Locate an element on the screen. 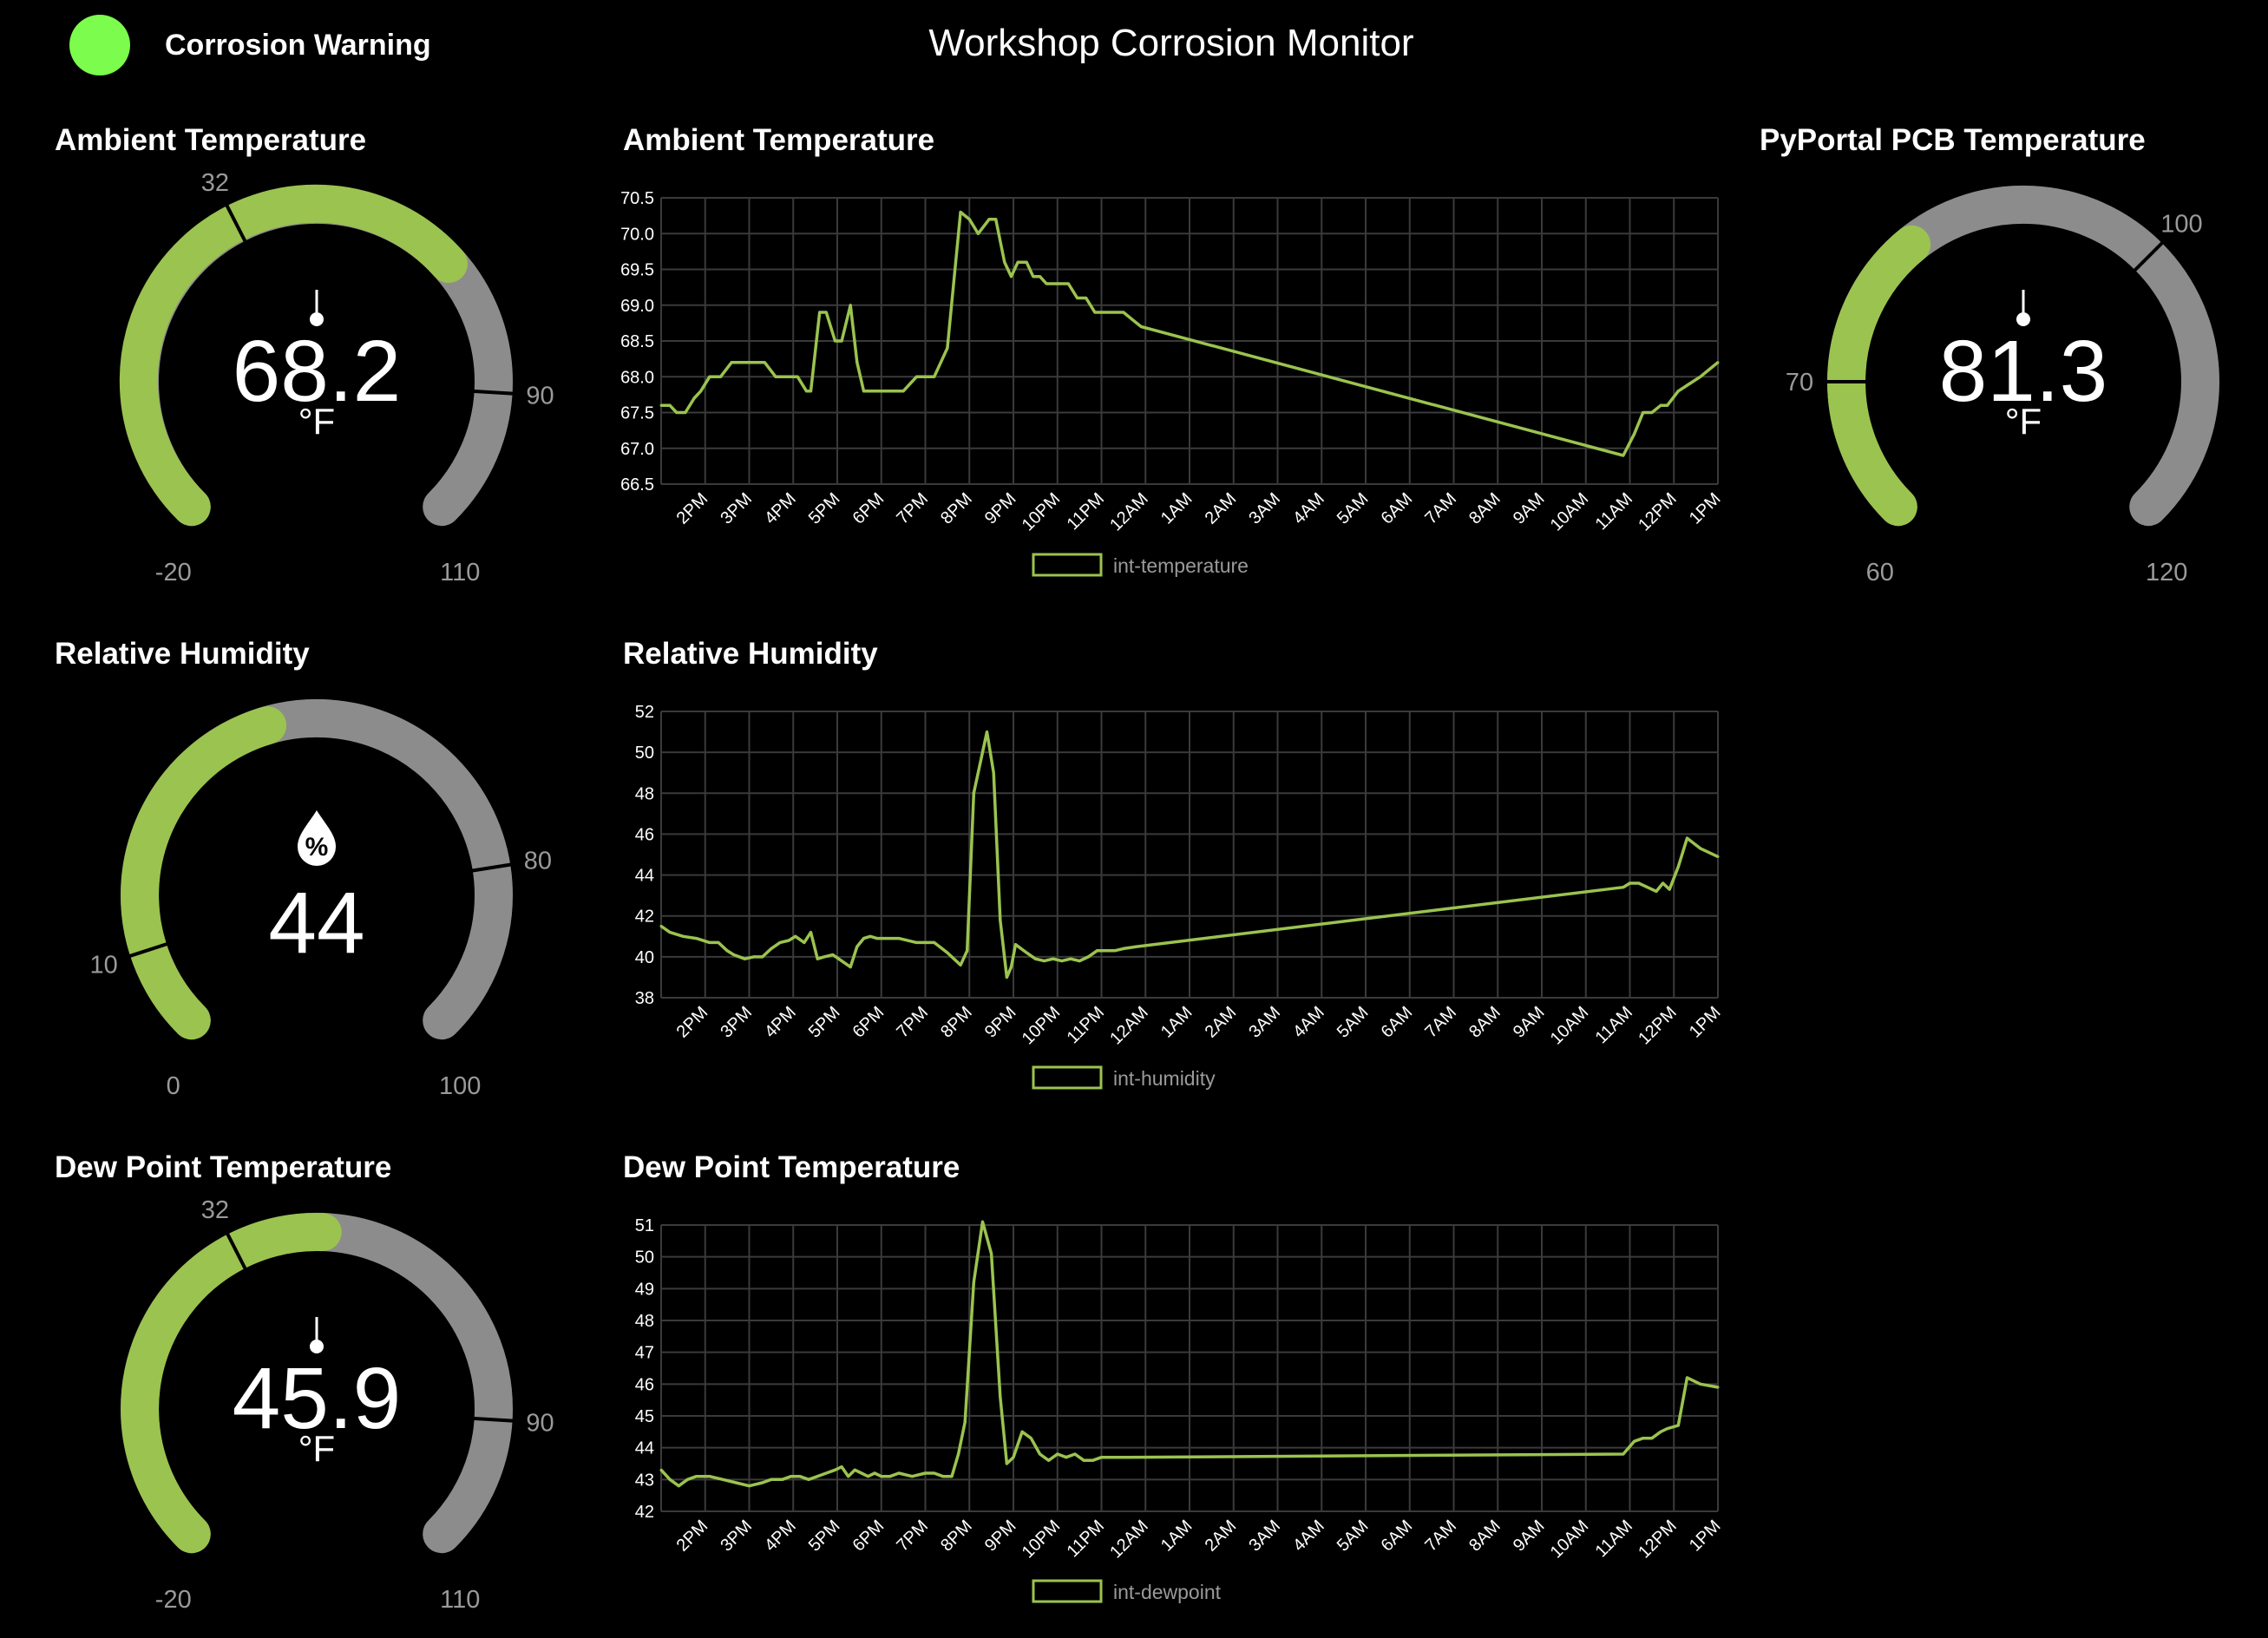  y-tick-label: 44 is located at coordinates (644, 1448).